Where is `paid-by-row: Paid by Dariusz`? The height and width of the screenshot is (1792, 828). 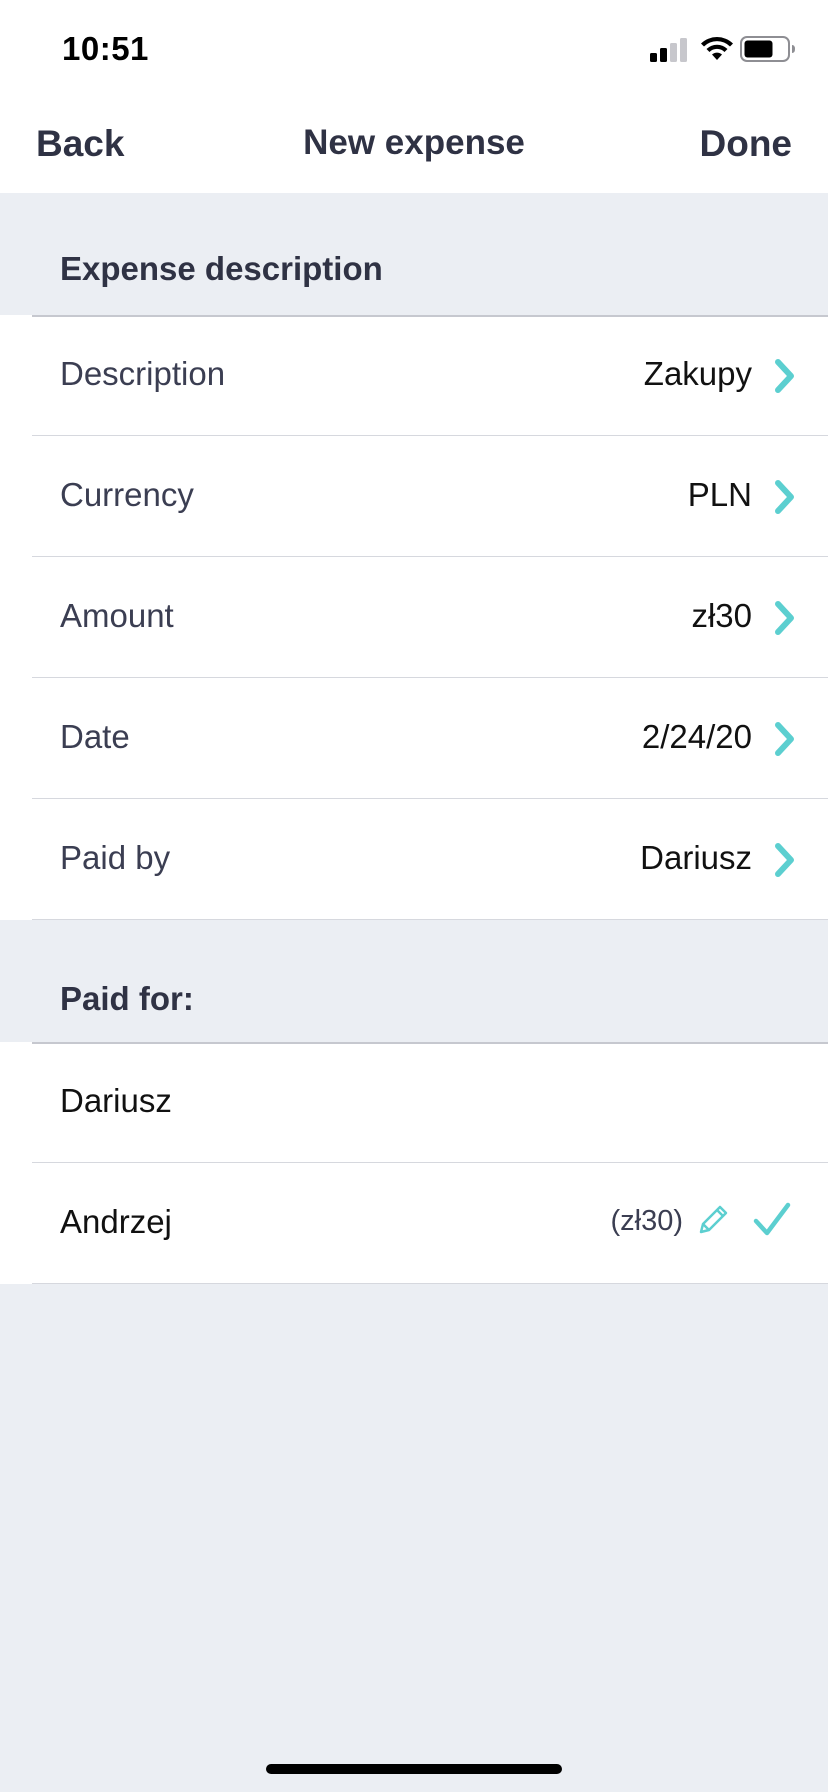
paid-by-row: Paid by Dariusz is located at coordinates (414, 859).